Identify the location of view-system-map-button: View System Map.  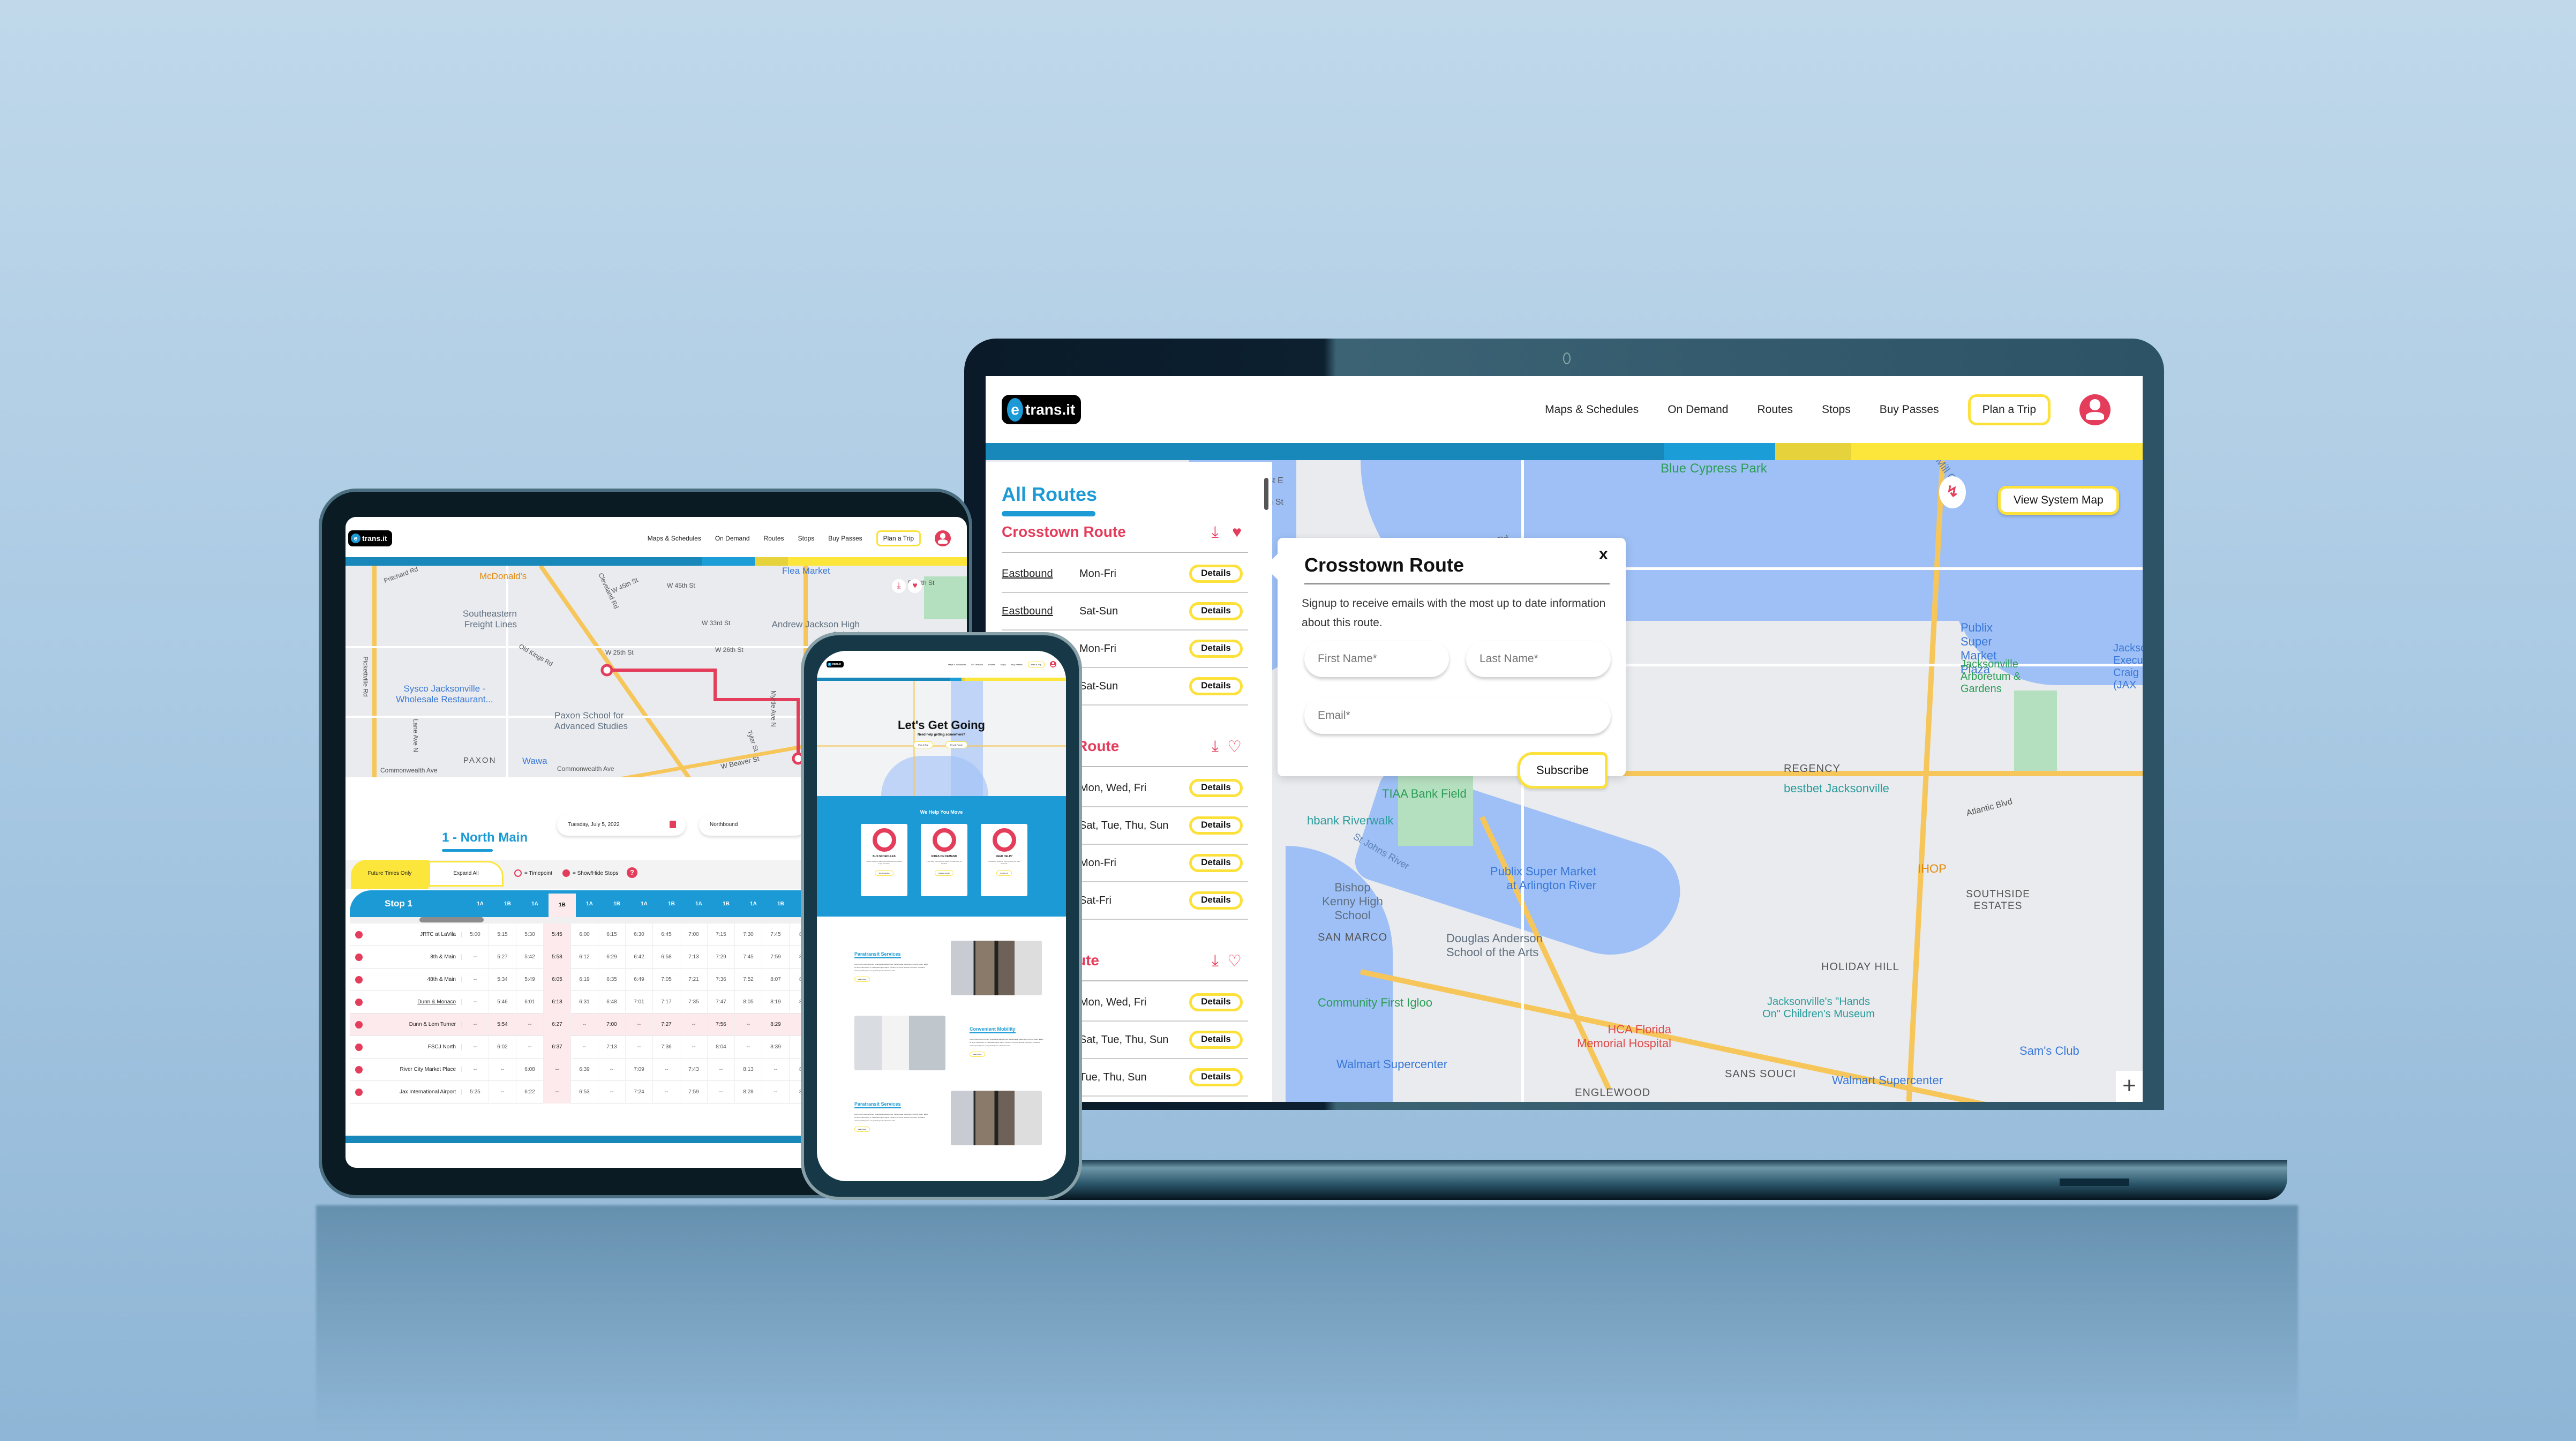
(2058, 500).